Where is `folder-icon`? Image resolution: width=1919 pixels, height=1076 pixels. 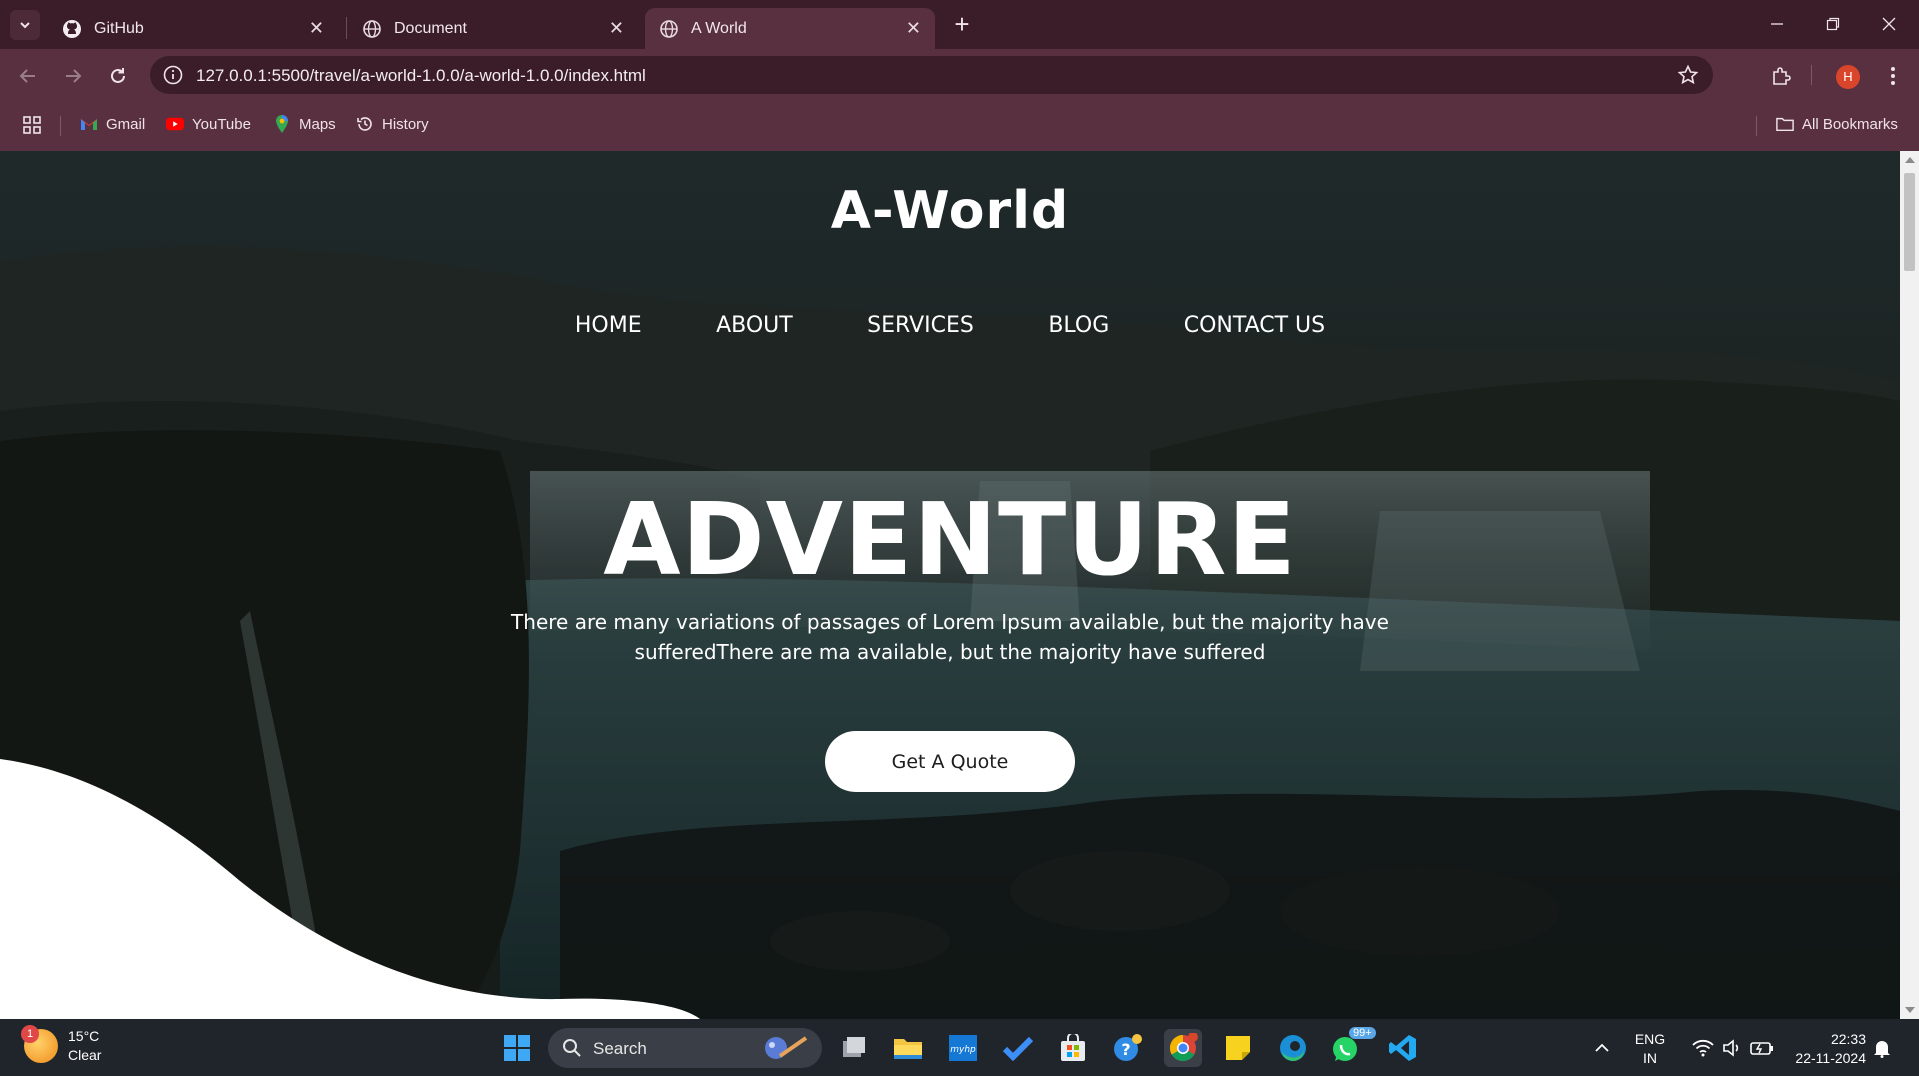 folder-icon is located at coordinates (1785, 124).